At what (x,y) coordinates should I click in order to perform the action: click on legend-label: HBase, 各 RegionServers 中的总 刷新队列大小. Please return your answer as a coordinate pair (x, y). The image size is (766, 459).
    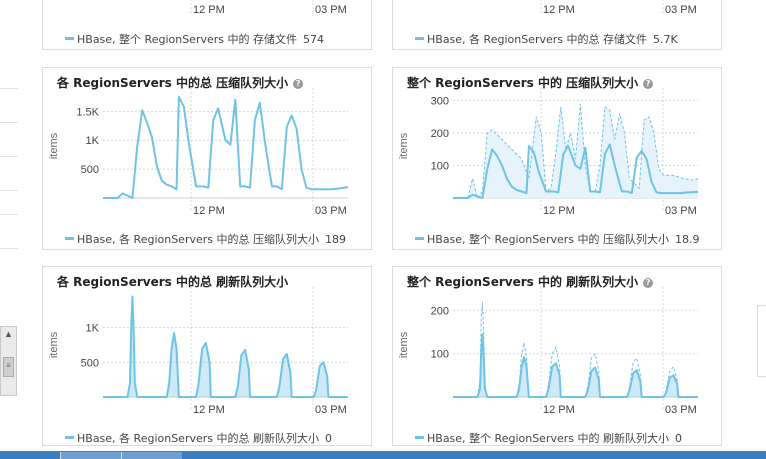
    Looking at the image, I should click on (198, 438).